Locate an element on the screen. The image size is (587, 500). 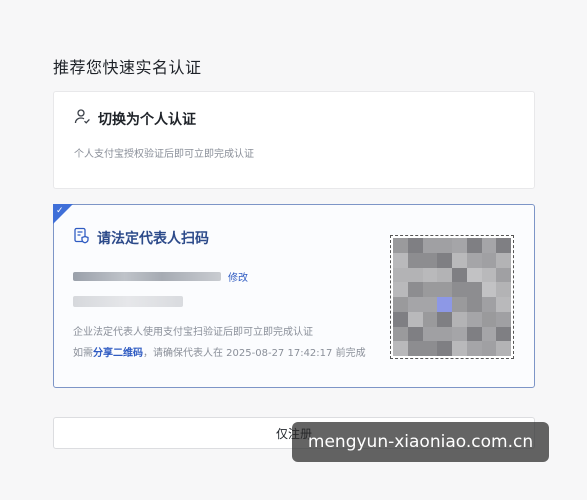
masked-rep-name is located at coordinates (128, 301).